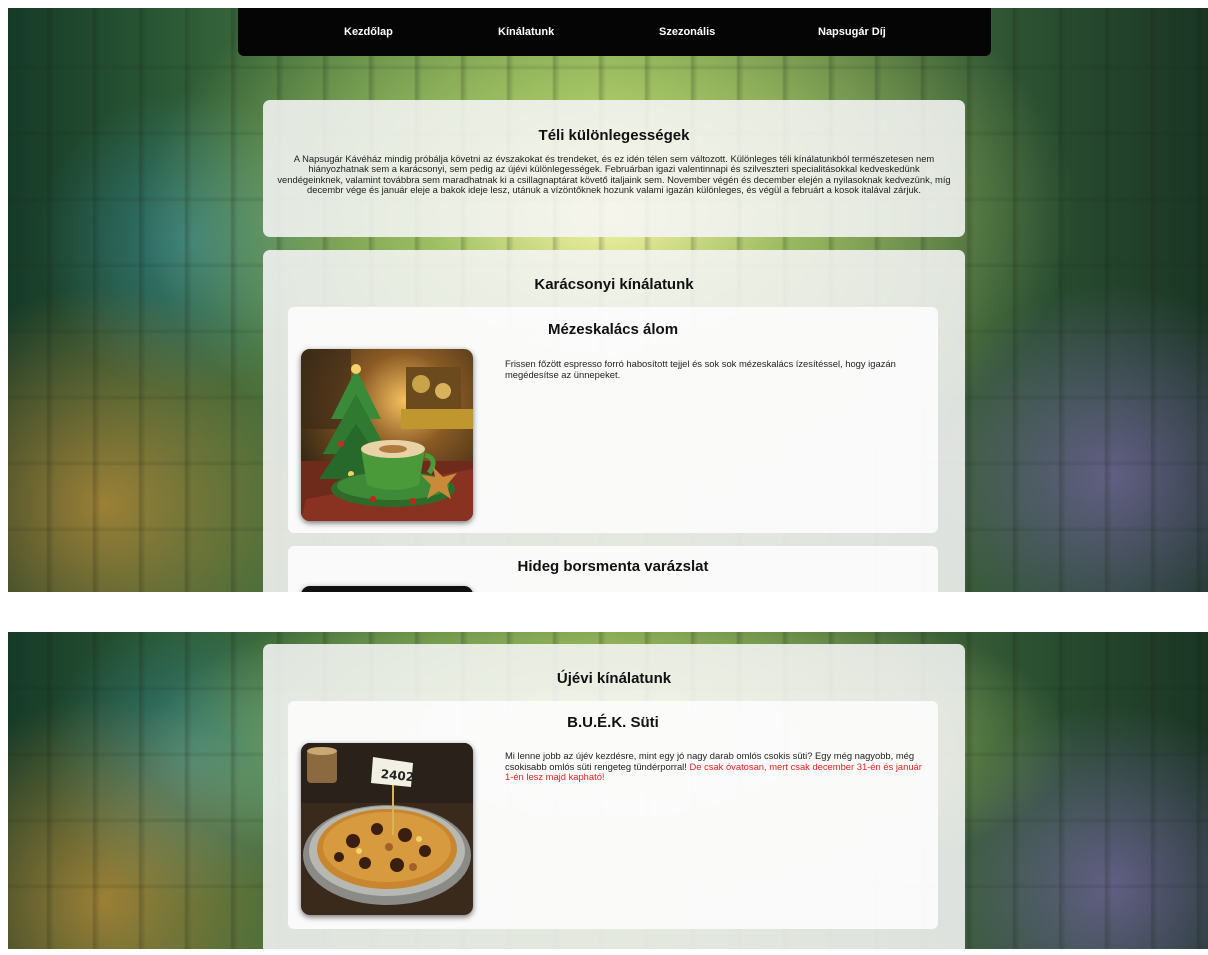  I want to click on gingerbread-latte-image, so click(387, 435).